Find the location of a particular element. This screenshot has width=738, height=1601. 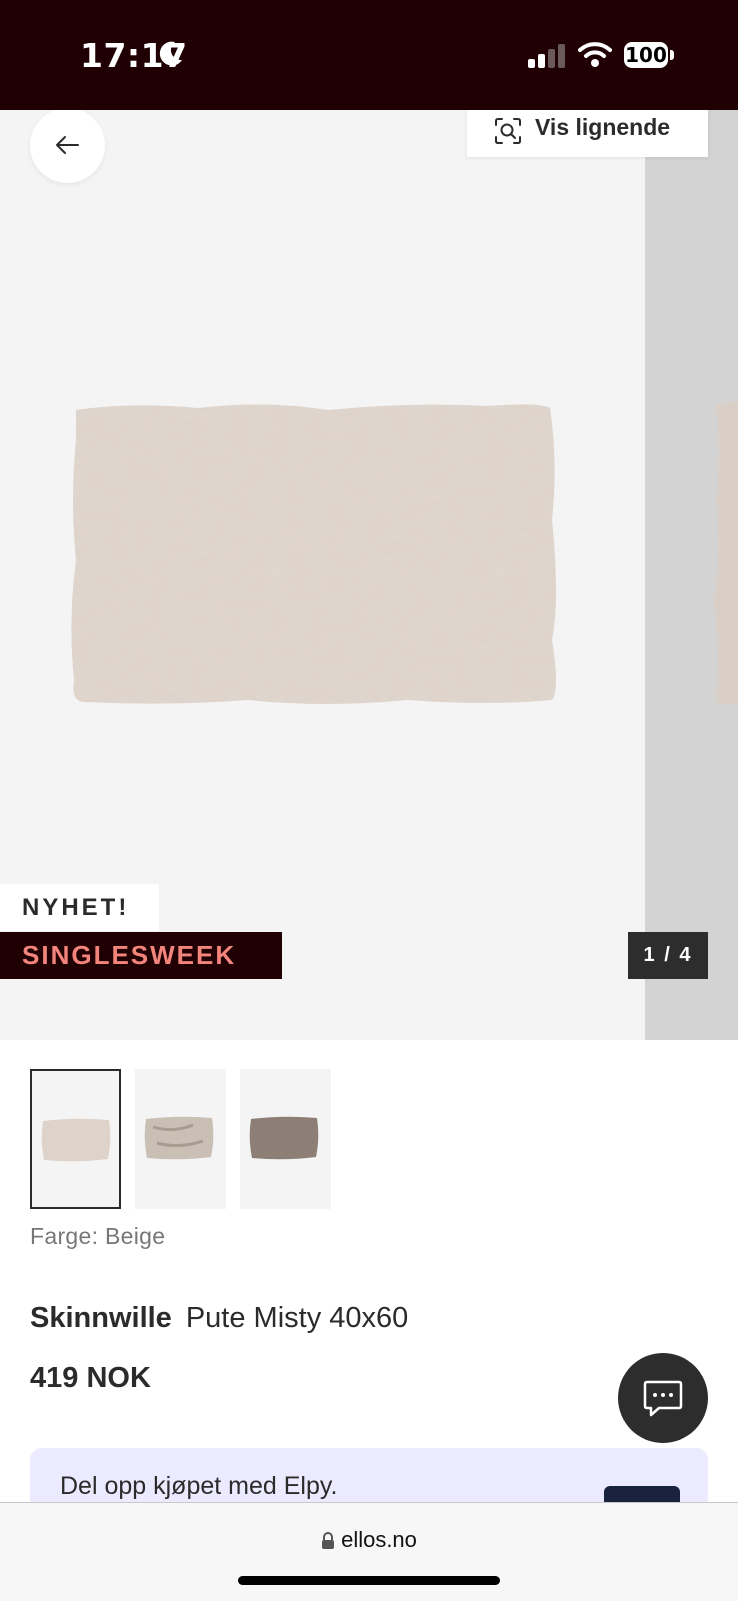

product-title: Skinnwille Pute Misty 40x60 is located at coordinates (219, 1318).